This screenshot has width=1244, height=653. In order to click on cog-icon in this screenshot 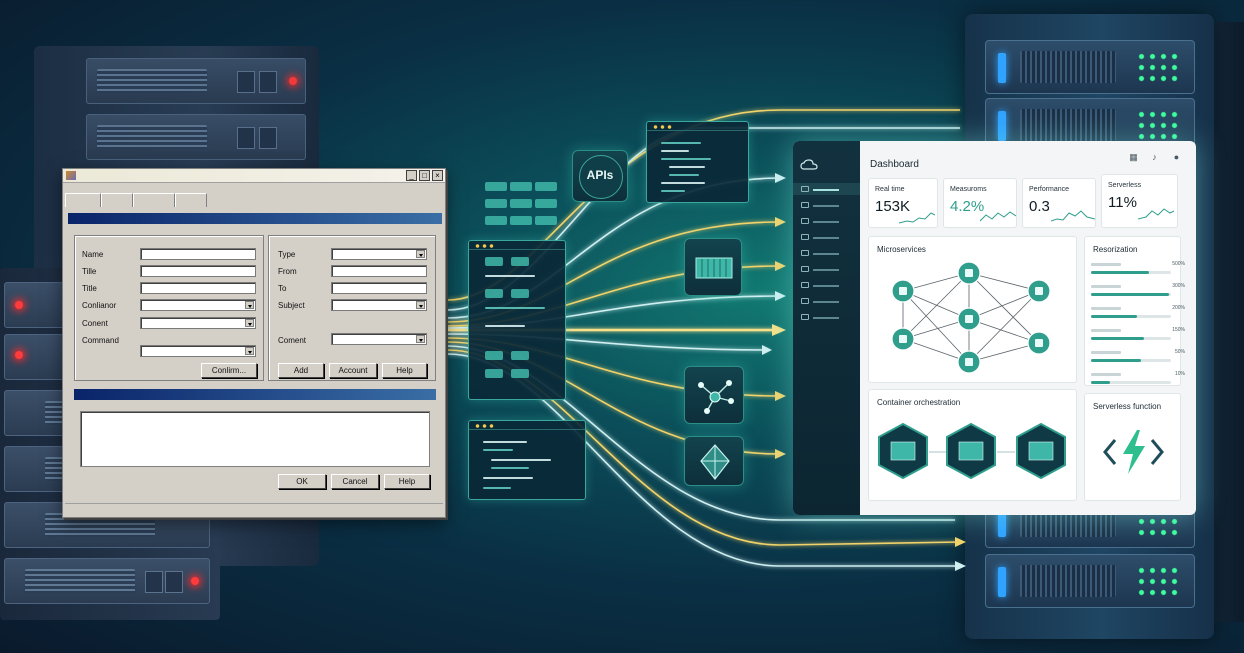, I will do `click(805, 317)`.